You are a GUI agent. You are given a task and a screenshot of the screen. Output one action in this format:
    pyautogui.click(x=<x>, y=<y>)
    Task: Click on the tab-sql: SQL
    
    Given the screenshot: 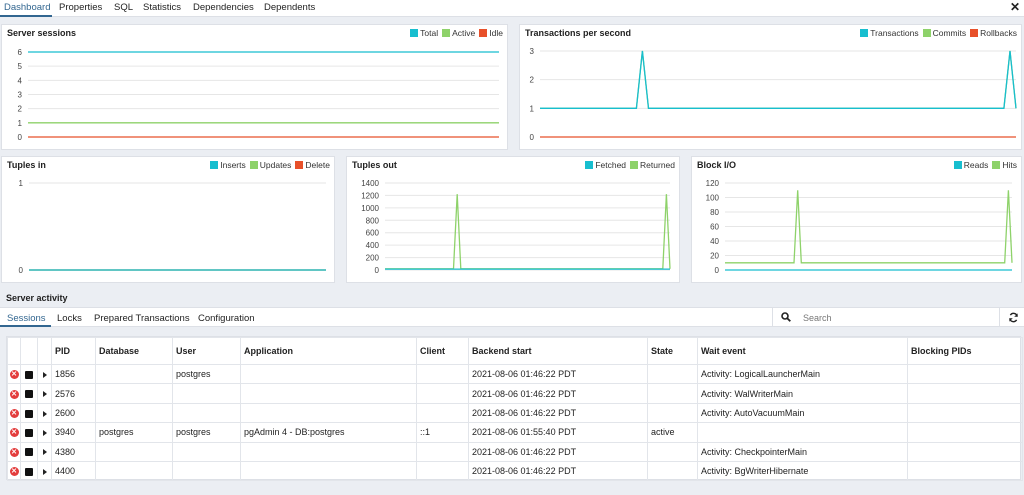 What is the action you would take?
    pyautogui.click(x=123, y=7)
    